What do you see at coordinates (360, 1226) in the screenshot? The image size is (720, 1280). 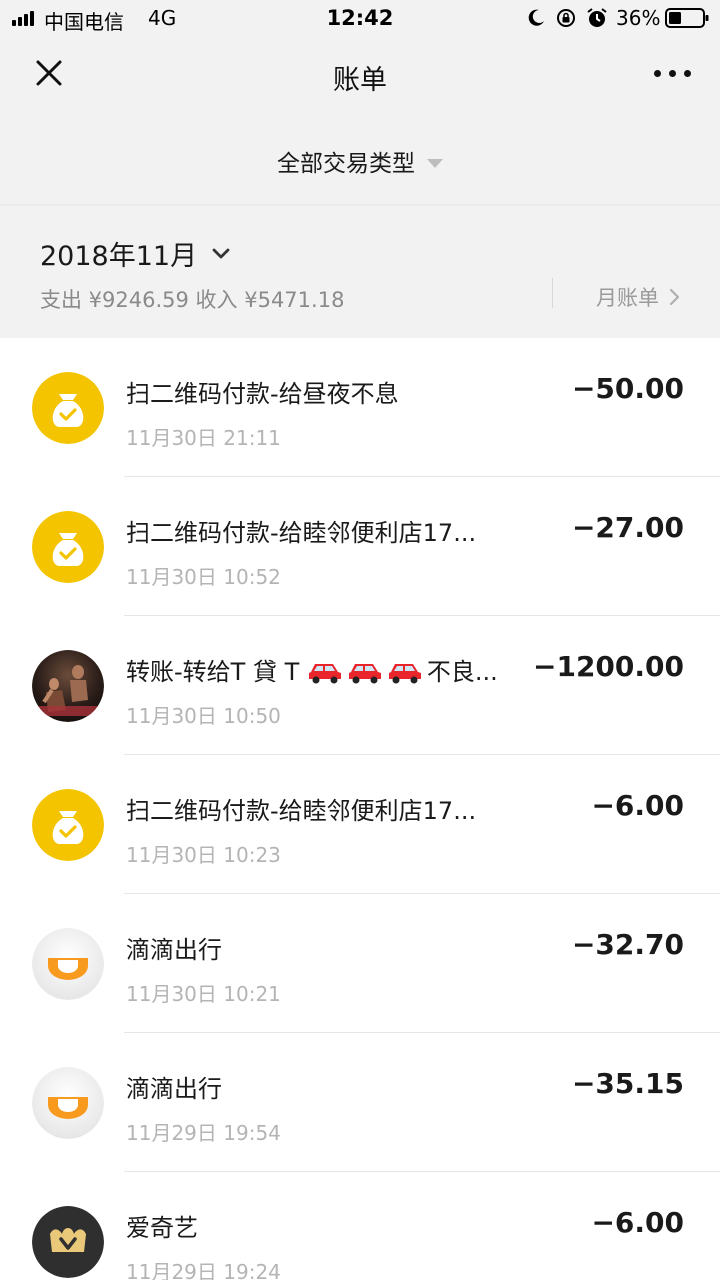 I see `transaction-row: 爱奇艺 11月29日 19:24 −6.00` at bounding box center [360, 1226].